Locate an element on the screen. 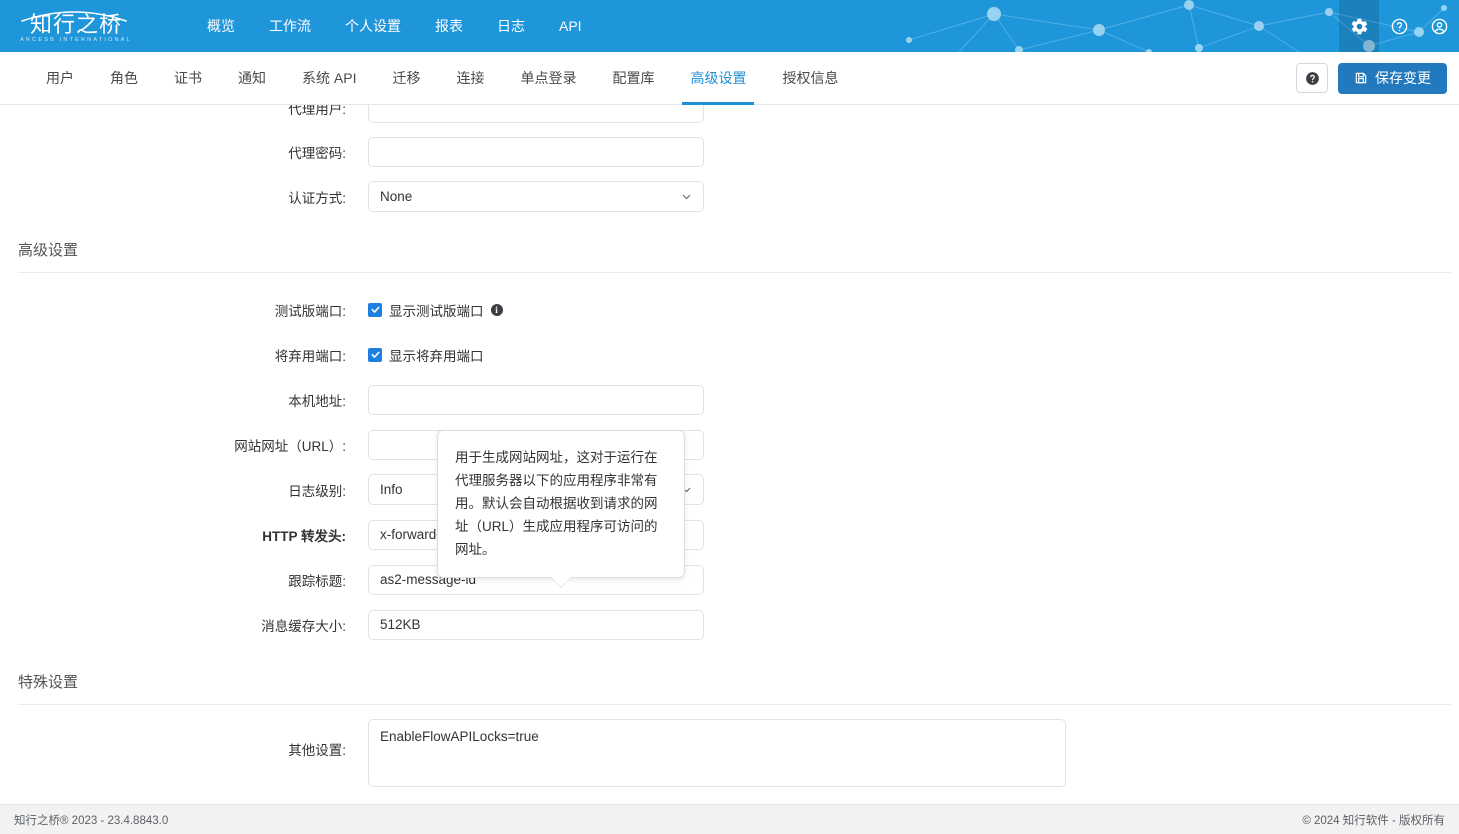 This screenshot has height=834, width=1459. save-disk-icon is located at coordinates (1361, 78).